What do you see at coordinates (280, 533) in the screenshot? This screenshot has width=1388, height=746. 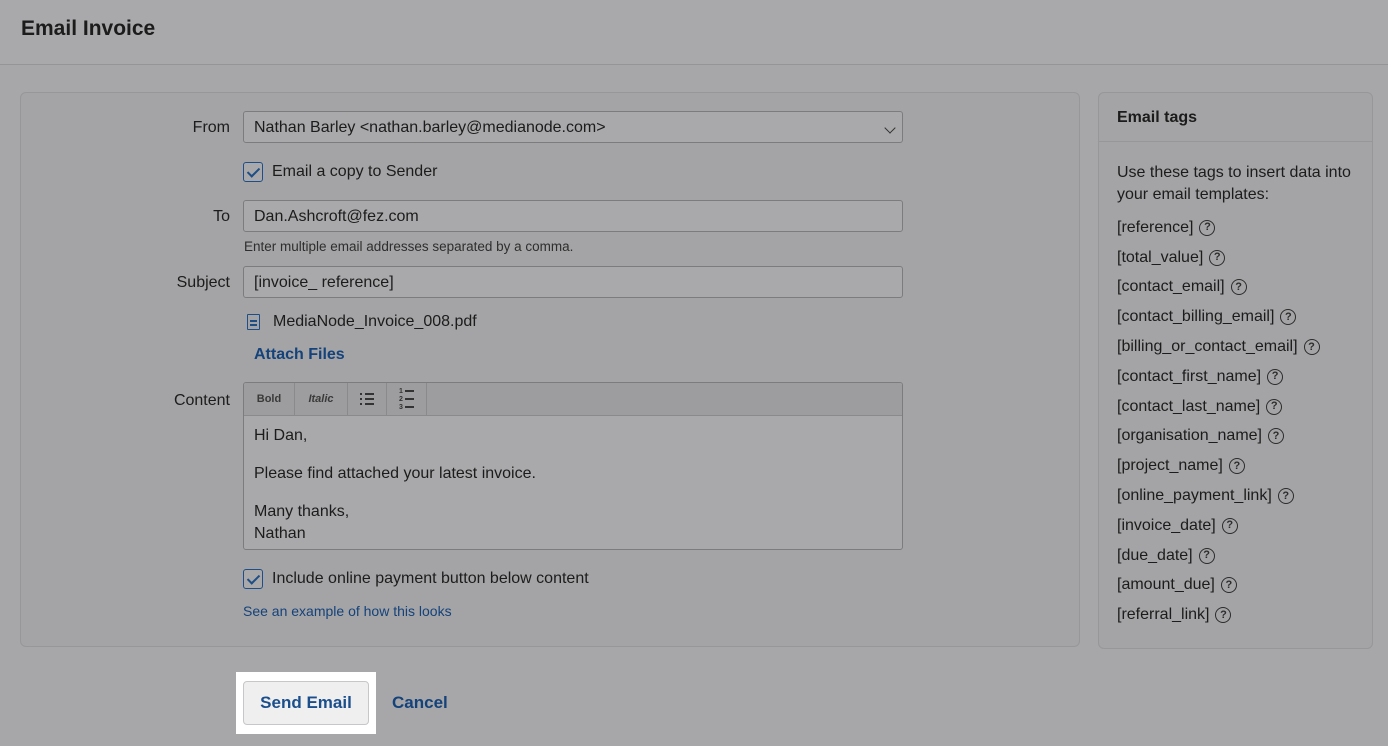 I see `content-name: Nathan` at bounding box center [280, 533].